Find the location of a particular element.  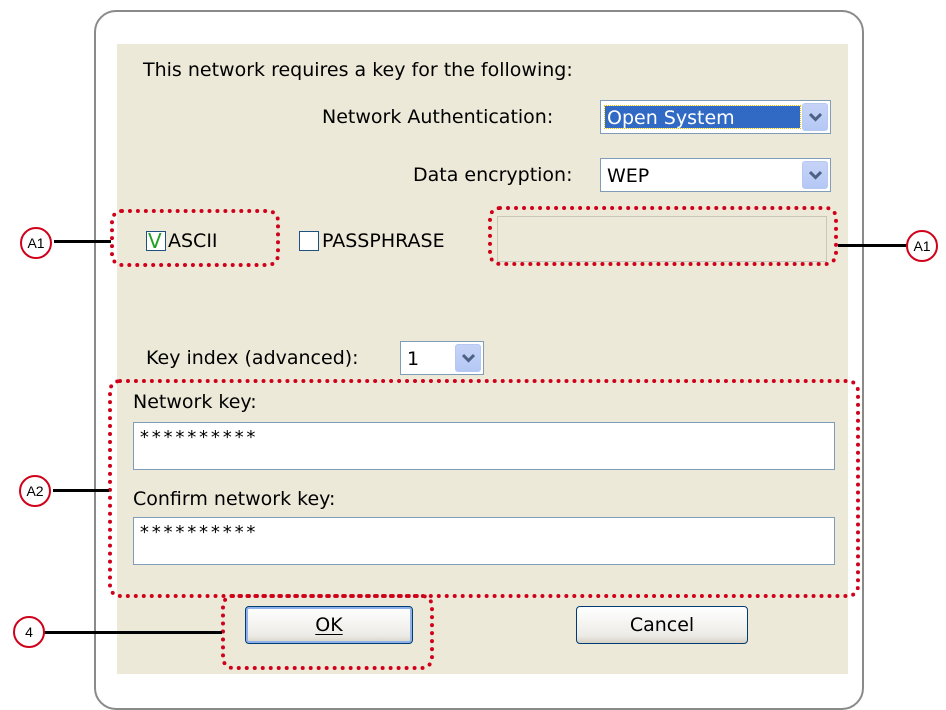

annotation-box-passphrase is located at coordinates (663, 236).